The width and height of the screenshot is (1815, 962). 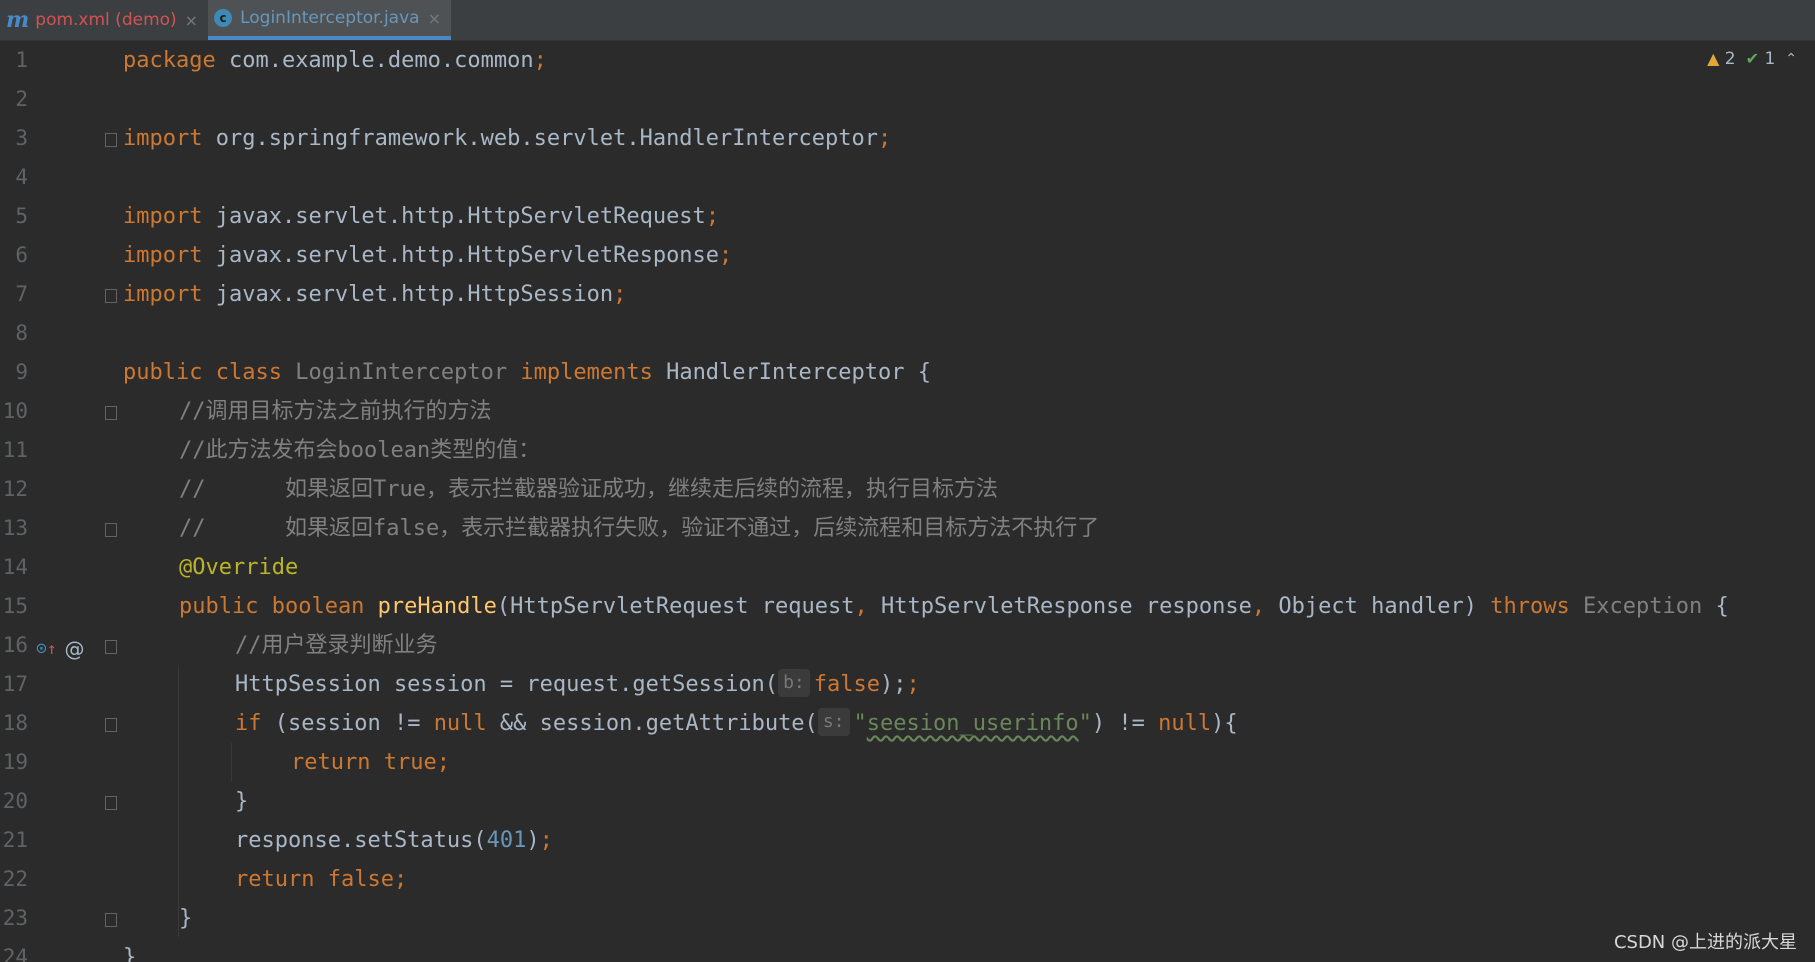 What do you see at coordinates (21, 216) in the screenshot?
I see `line-number: 5` at bounding box center [21, 216].